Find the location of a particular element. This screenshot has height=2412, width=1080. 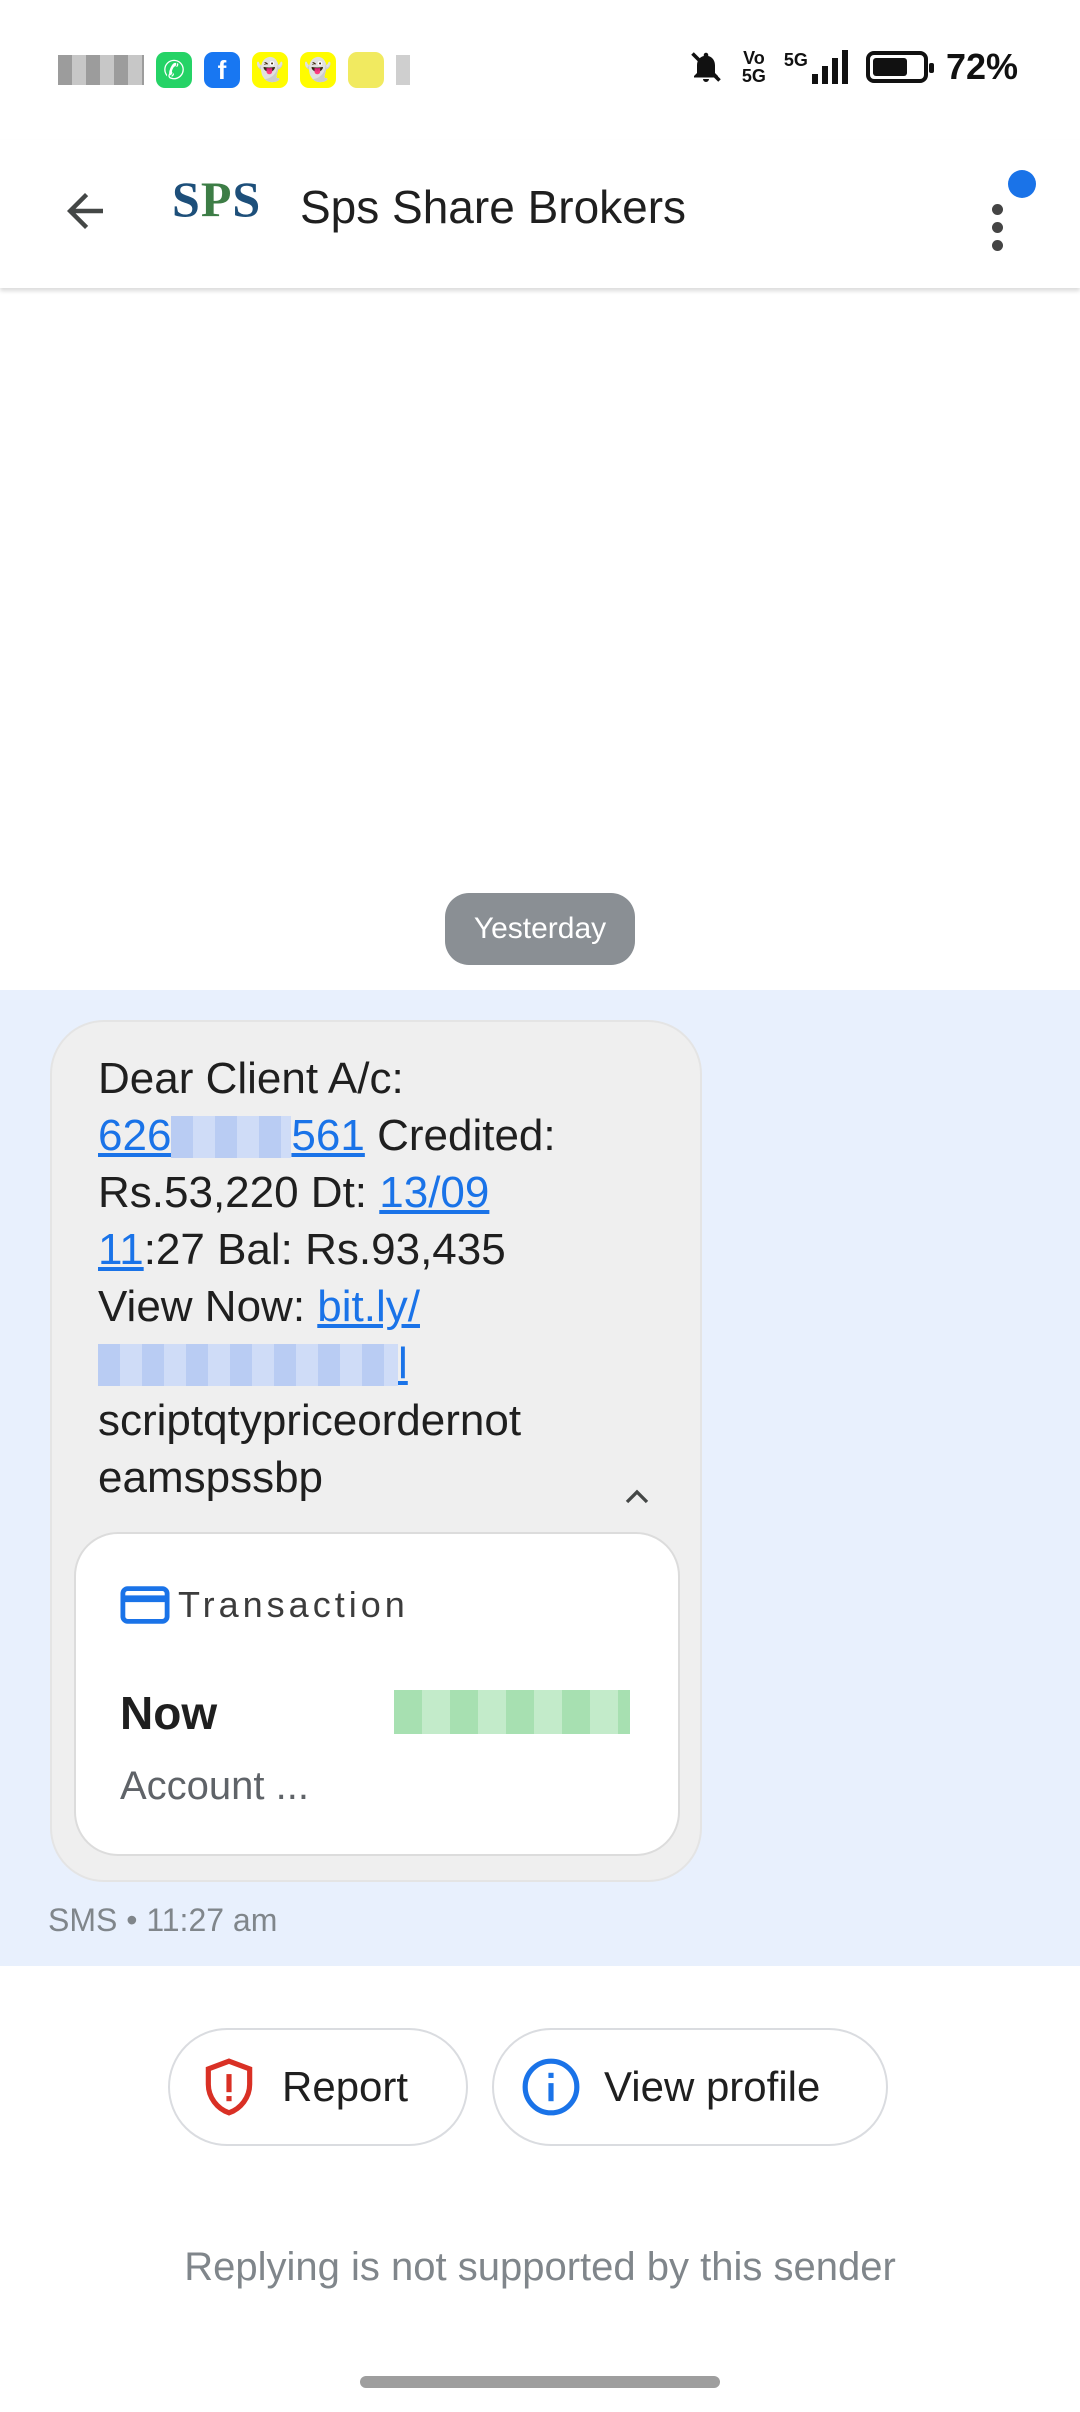

redacted-transaction-amount is located at coordinates (512, 1712).